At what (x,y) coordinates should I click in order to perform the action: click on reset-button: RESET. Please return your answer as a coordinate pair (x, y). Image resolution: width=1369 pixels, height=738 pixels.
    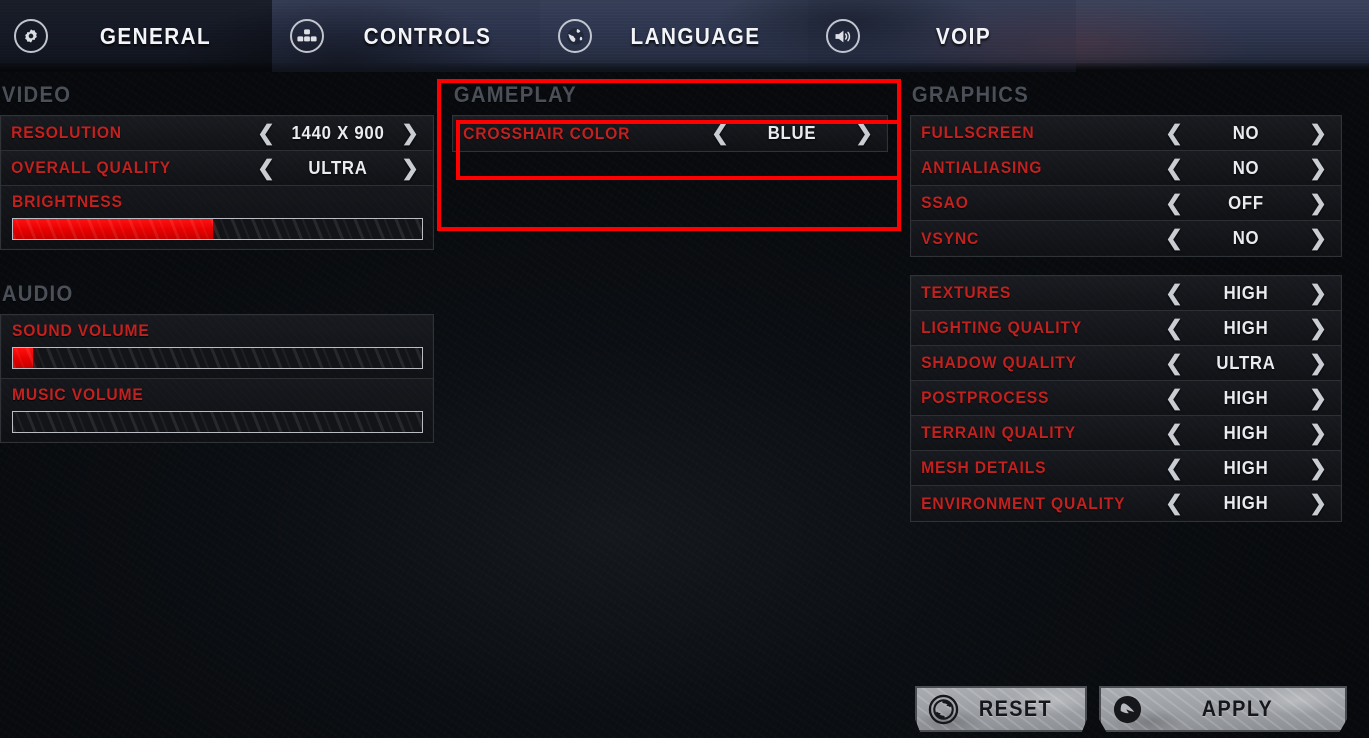
    Looking at the image, I should click on (1001, 709).